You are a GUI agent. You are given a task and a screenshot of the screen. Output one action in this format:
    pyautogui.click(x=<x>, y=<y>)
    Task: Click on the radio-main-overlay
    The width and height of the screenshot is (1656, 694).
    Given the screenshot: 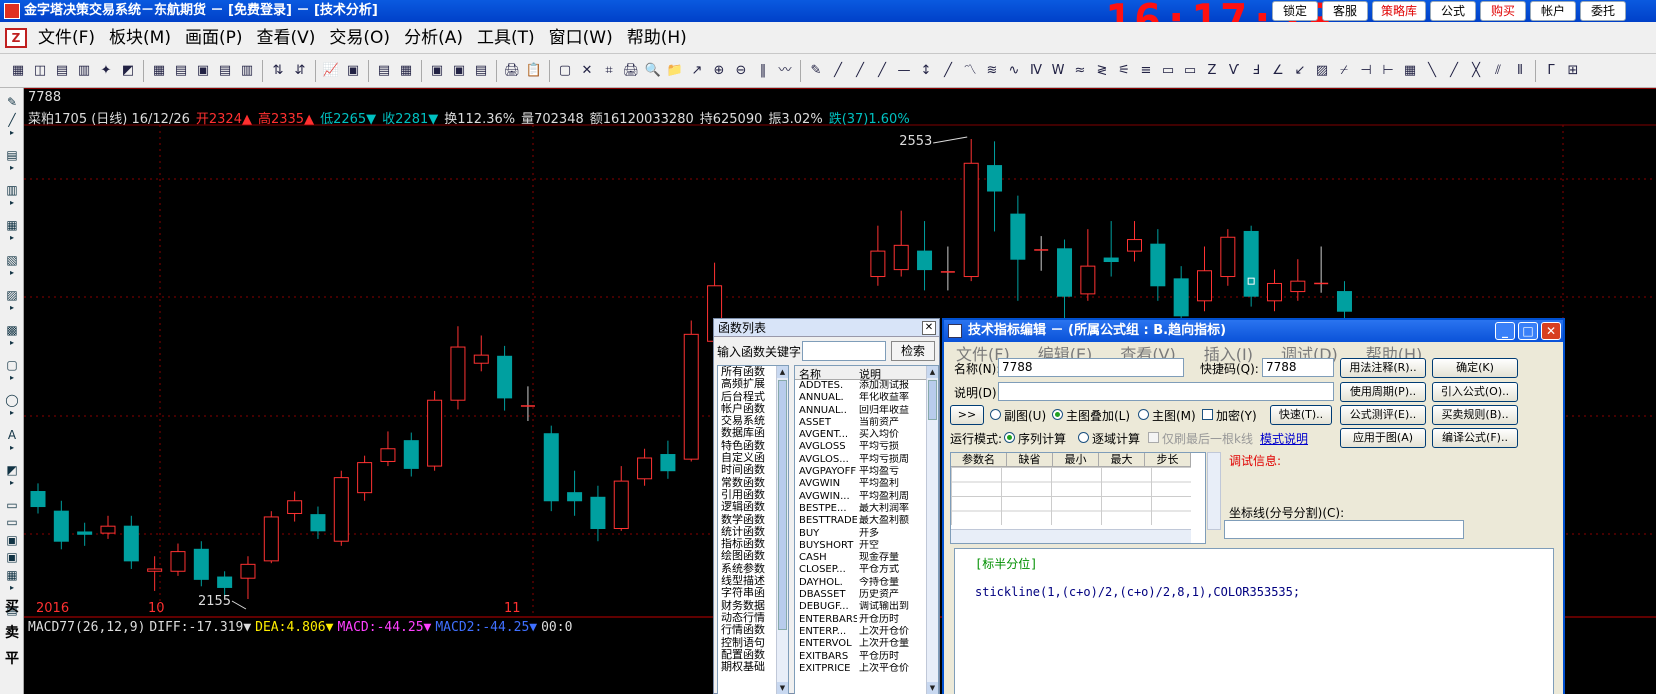 What is the action you would take?
    pyautogui.click(x=1057, y=414)
    